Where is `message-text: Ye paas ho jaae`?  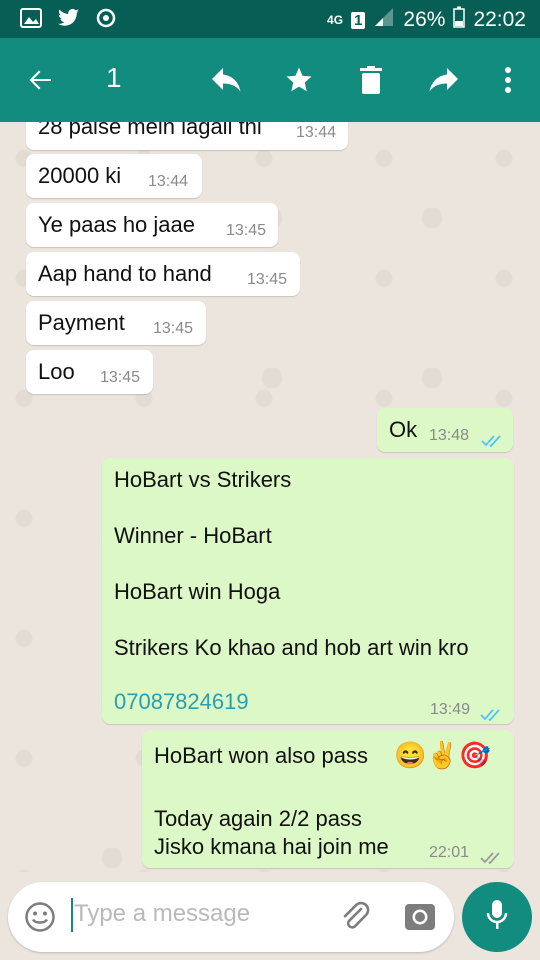 message-text: Ye paas ho jaae is located at coordinates (116, 224).